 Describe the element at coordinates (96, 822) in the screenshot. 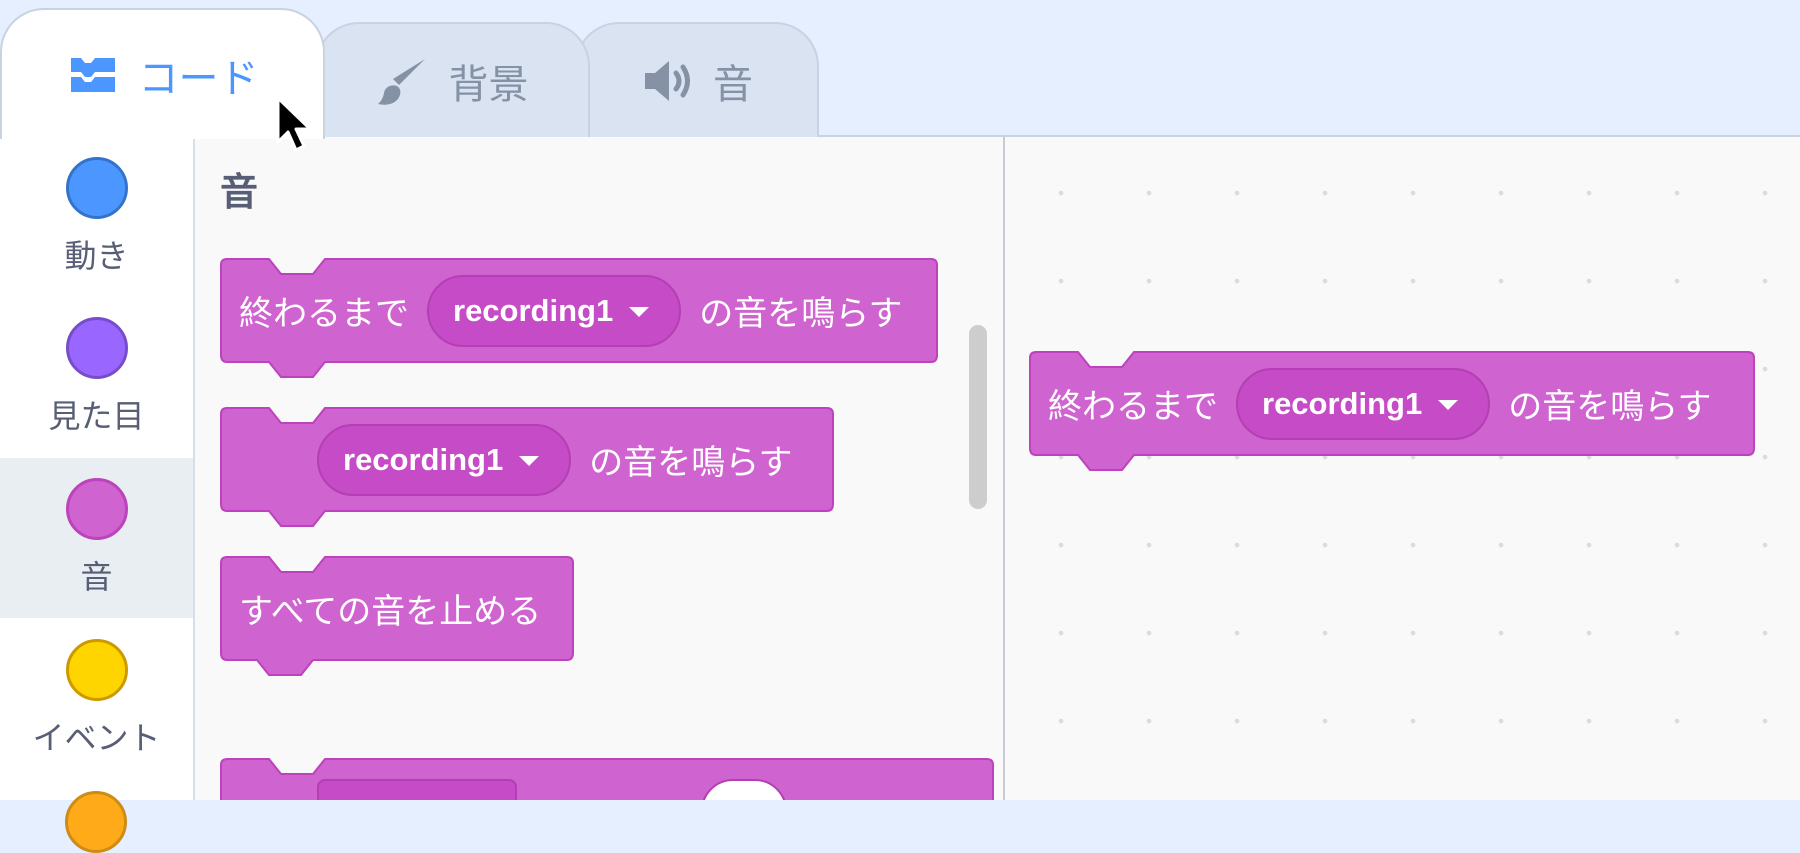

I see `control-category-dot-partial` at that location.